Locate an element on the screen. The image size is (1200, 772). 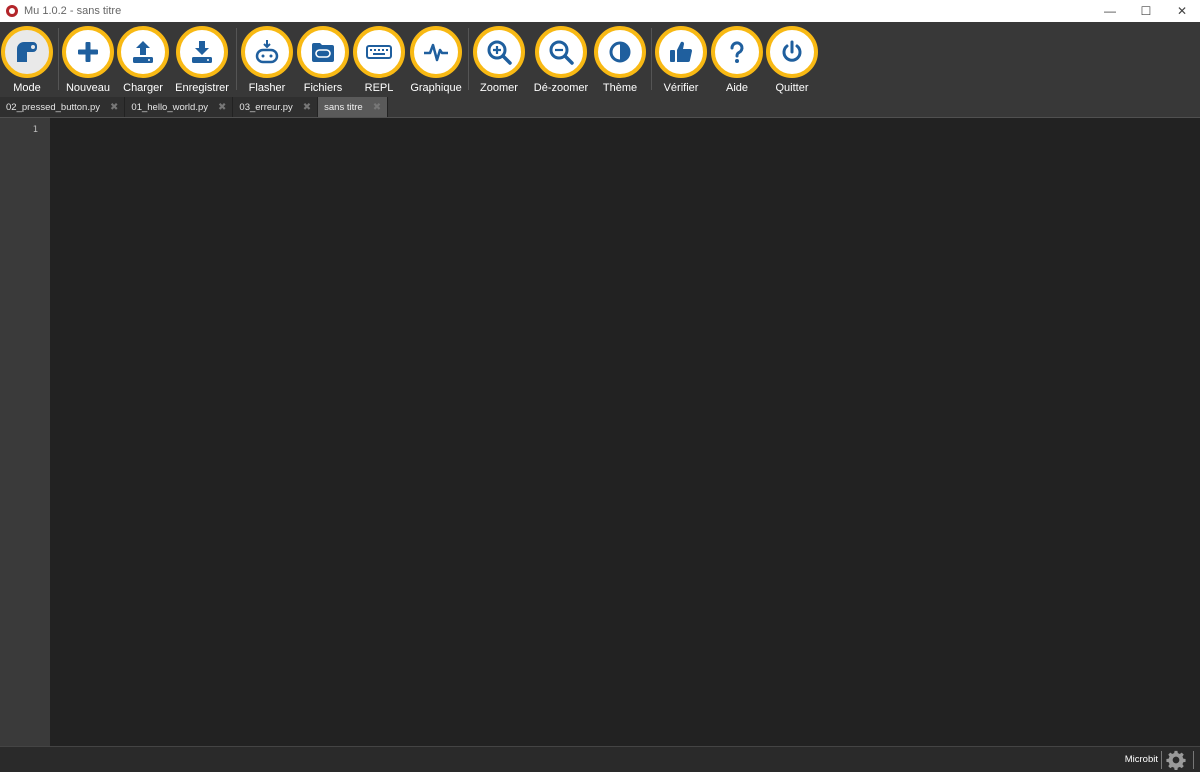
help-label: Aide is located at coordinates (737, 88).